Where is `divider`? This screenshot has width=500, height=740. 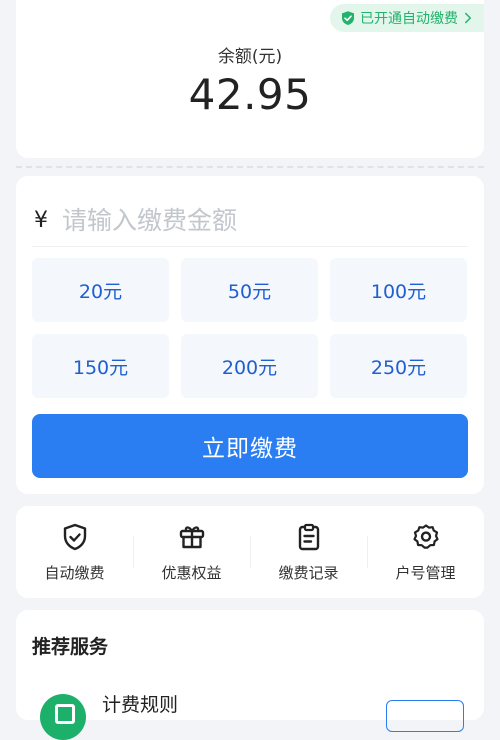
divider is located at coordinates (250, 167).